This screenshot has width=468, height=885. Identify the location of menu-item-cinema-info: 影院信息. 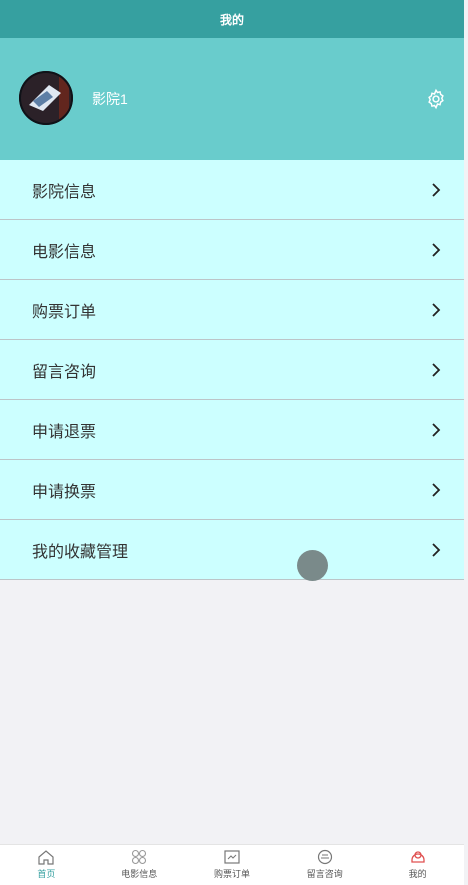
(232, 190).